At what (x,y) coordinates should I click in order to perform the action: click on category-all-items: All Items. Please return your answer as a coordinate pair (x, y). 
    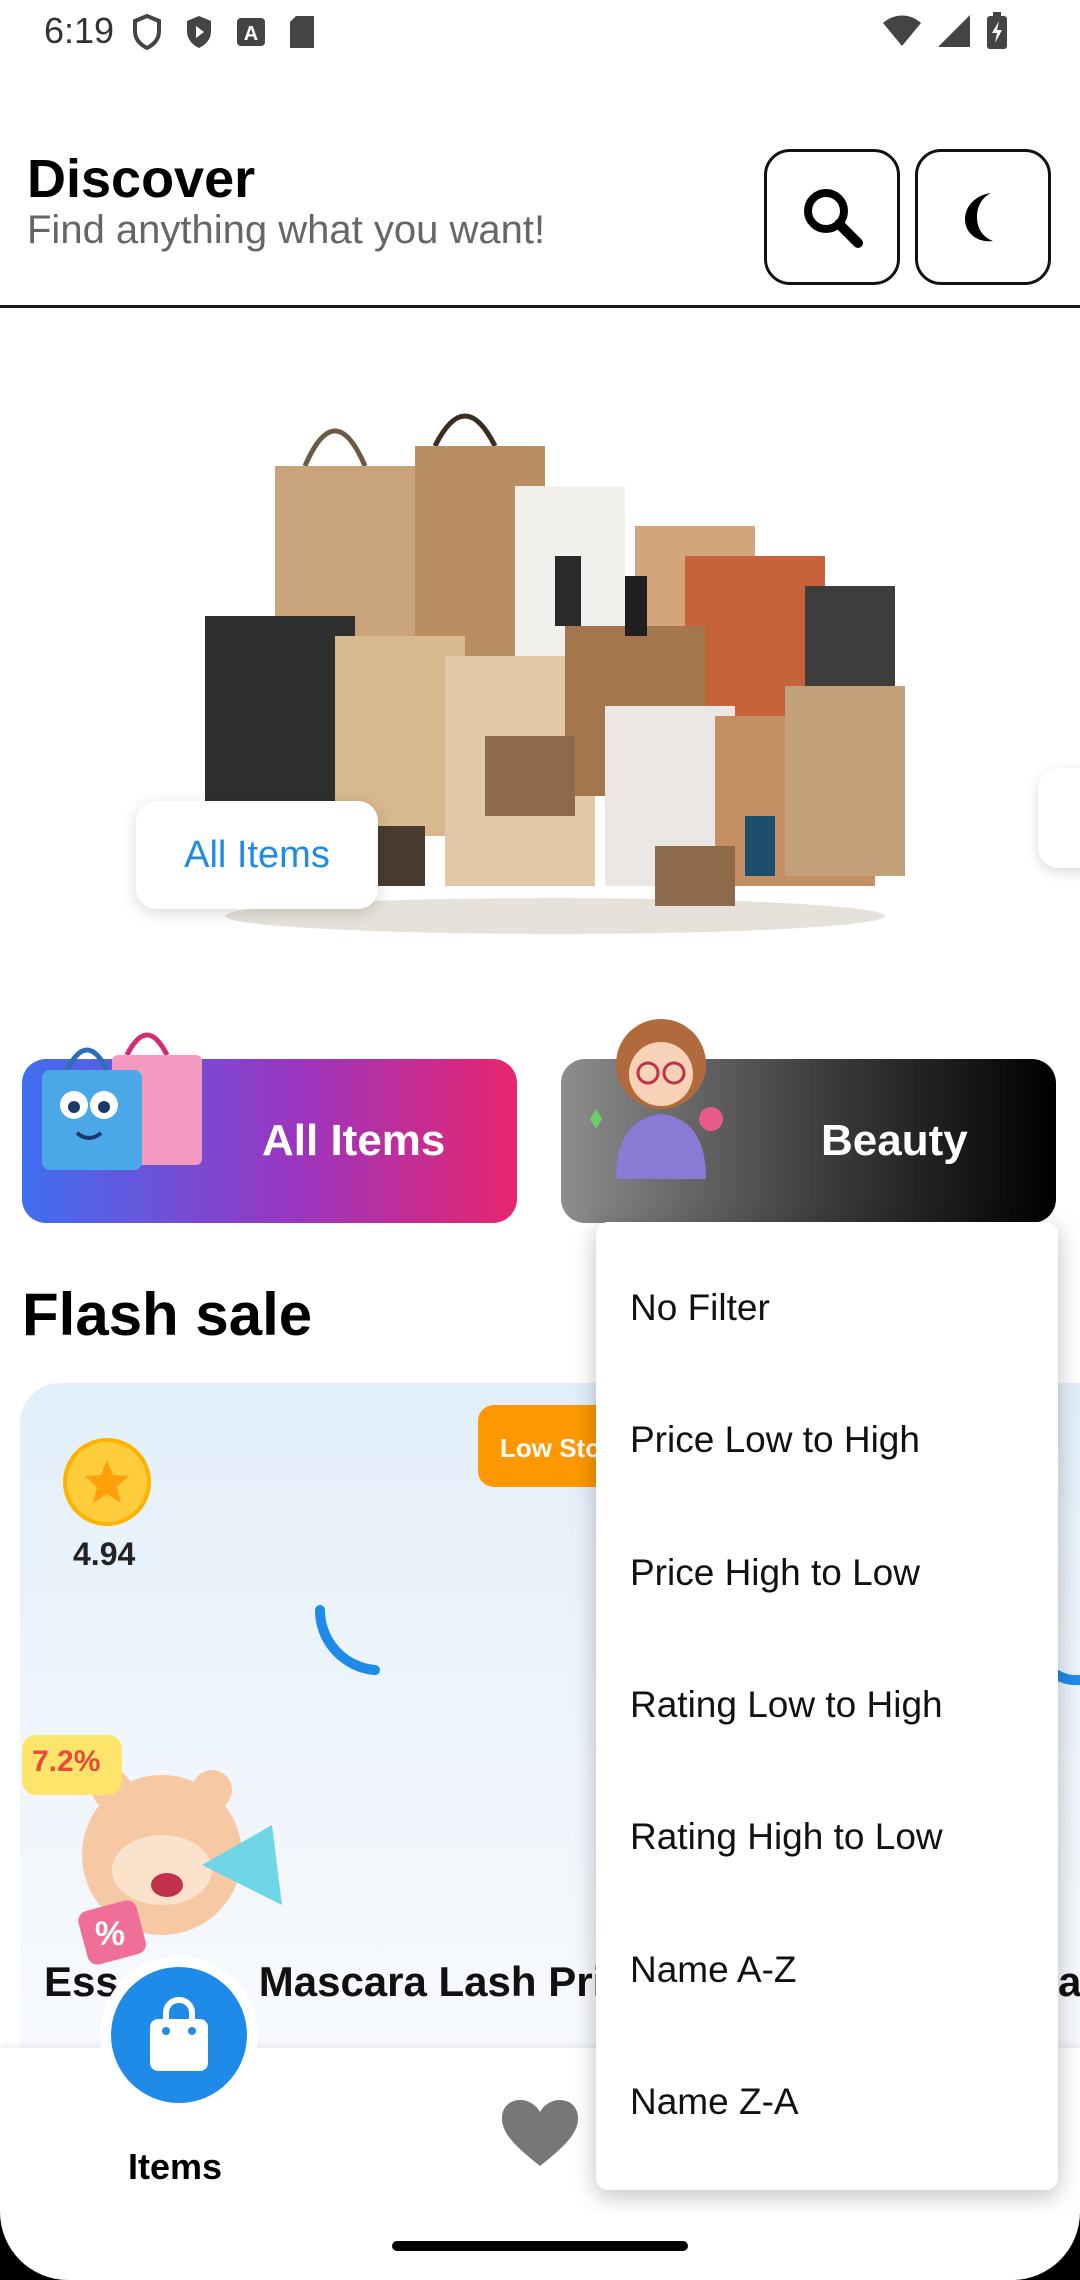
    Looking at the image, I should click on (269, 1127).